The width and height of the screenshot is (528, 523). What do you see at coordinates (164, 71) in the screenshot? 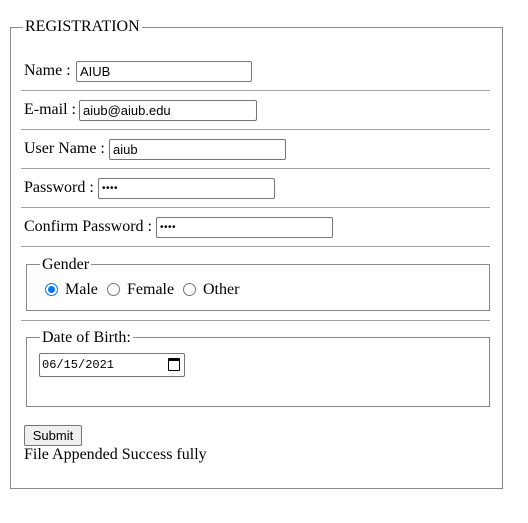
I see `name-input: AIUB` at bounding box center [164, 71].